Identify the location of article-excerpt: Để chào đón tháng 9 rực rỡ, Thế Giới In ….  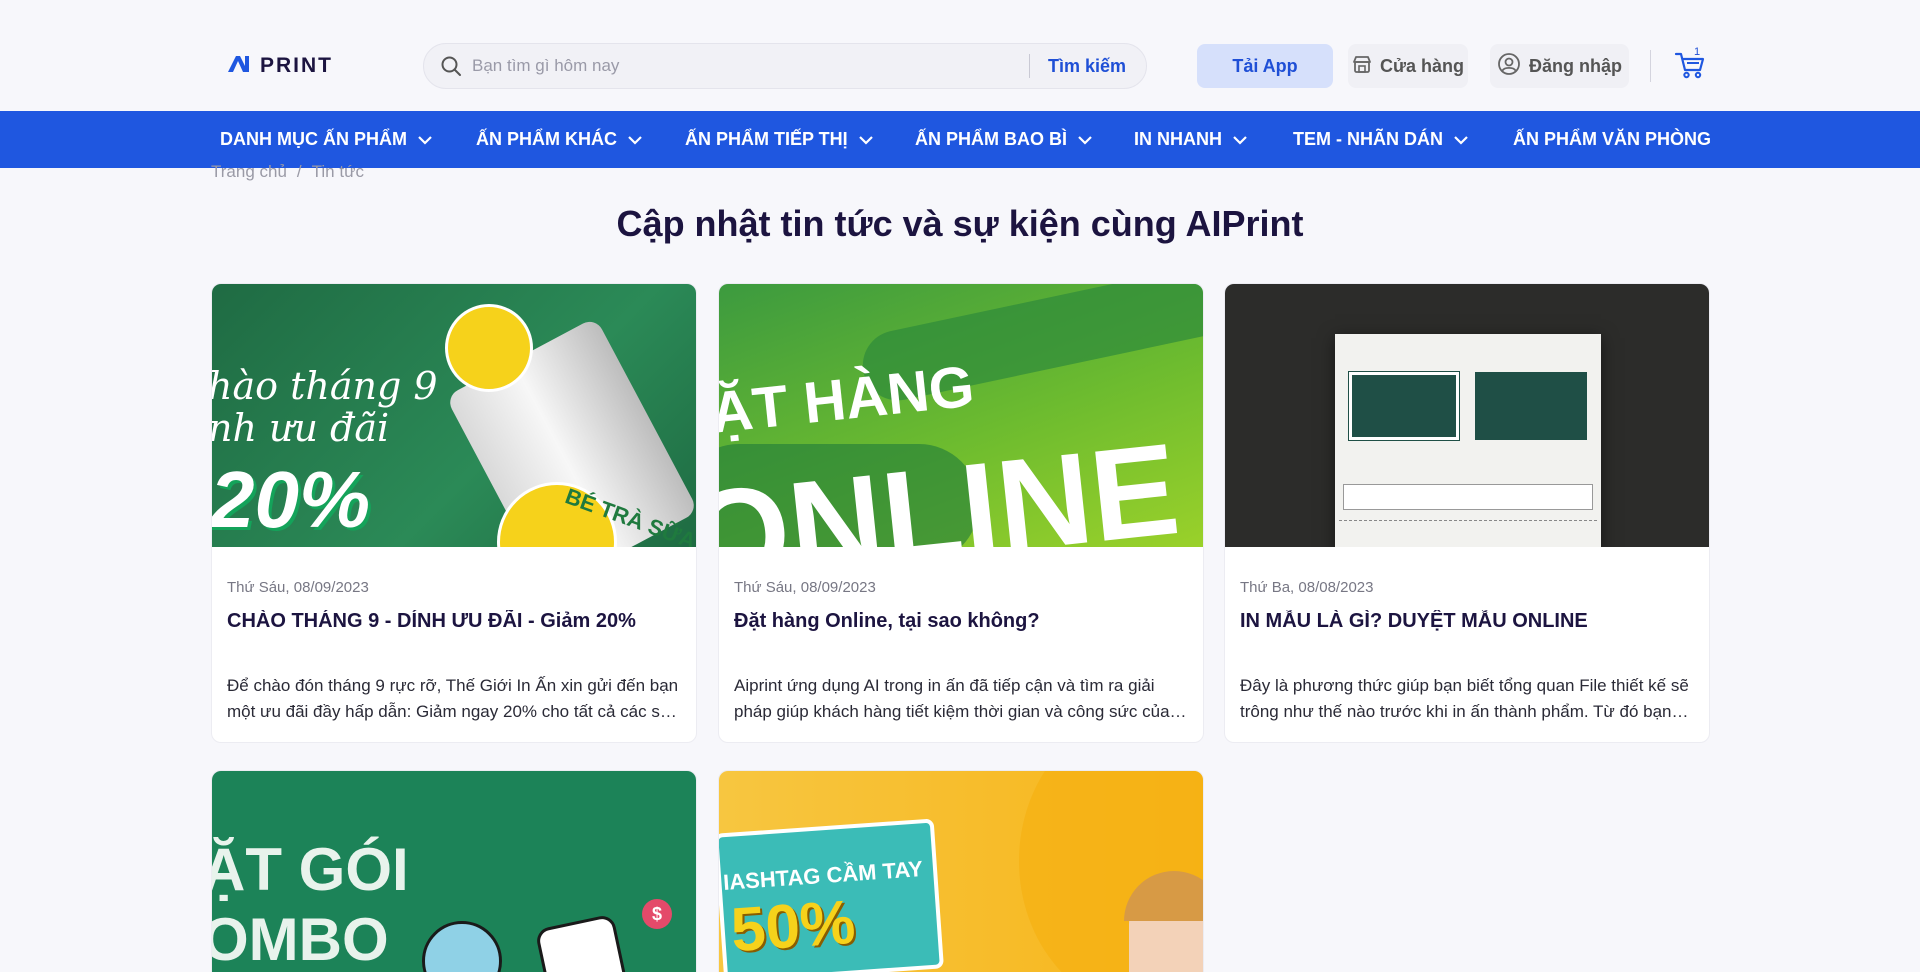
(453, 698).